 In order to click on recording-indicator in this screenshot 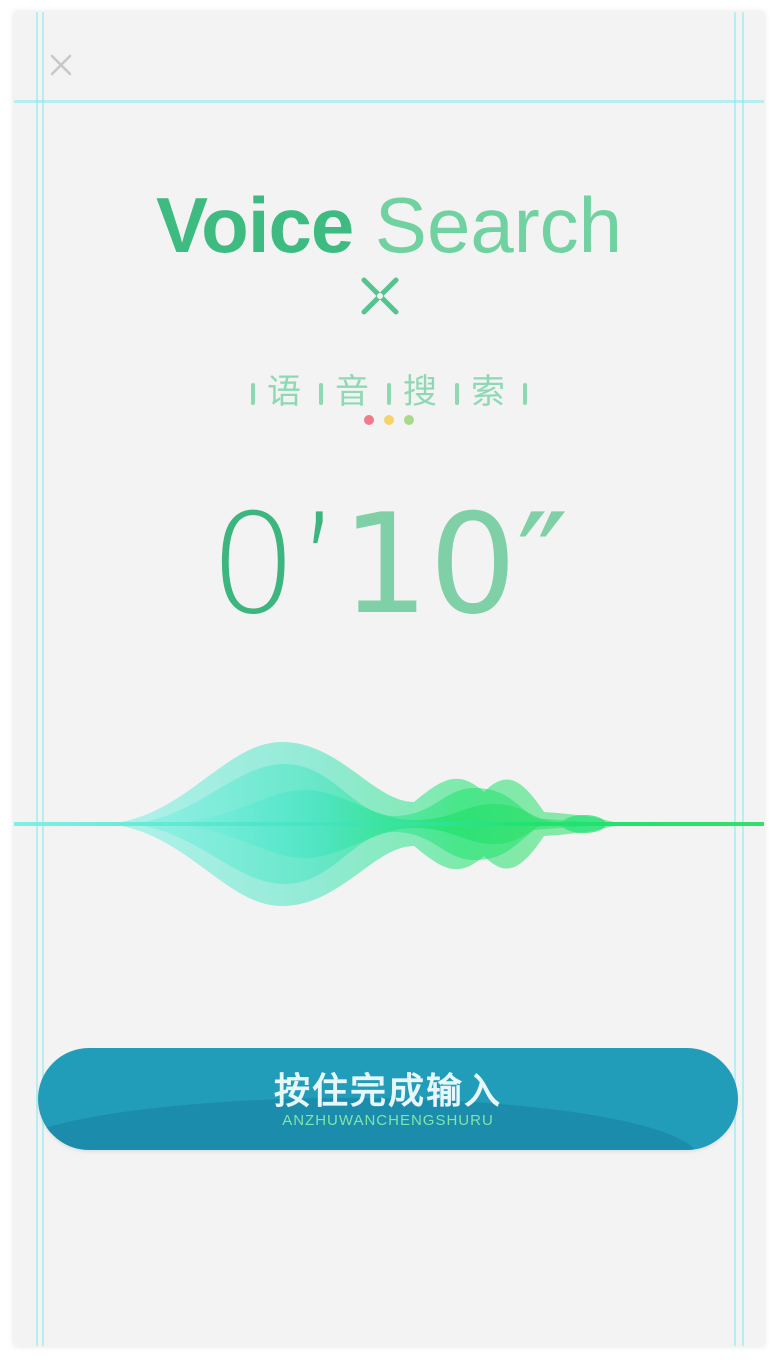, I will do `click(389, 421)`.